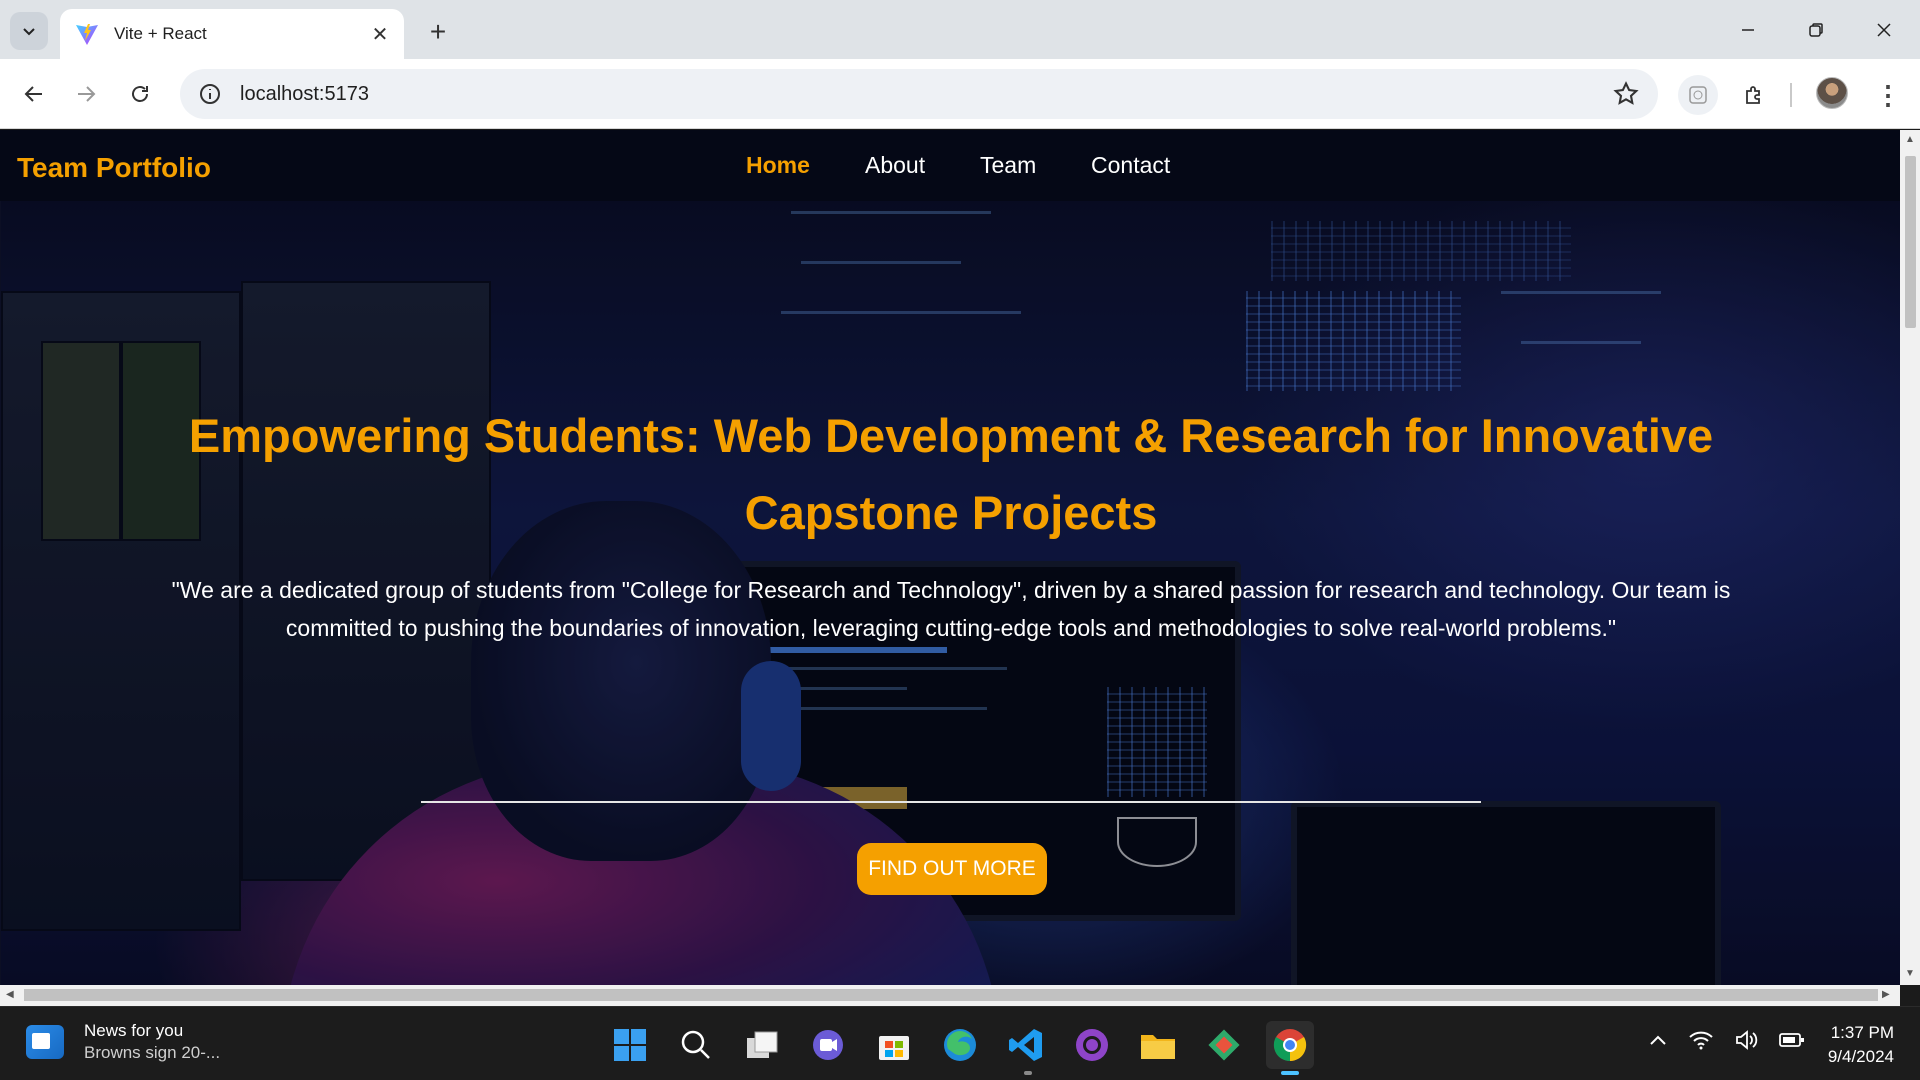 This screenshot has height=1080, width=1920. I want to click on github-desktop-button, so click(1092, 1045).